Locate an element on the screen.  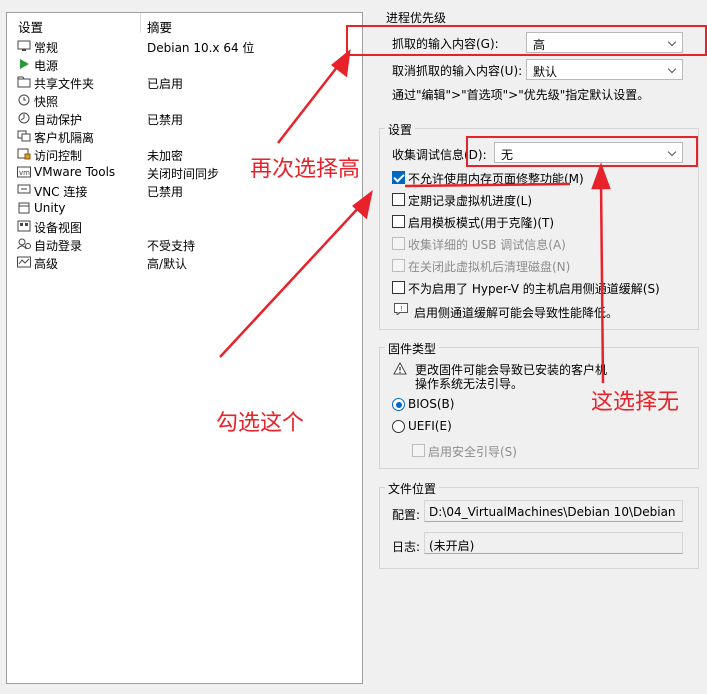
device-row-general: 常规 Debian 10.x 64 位 is located at coordinates (184, 46).